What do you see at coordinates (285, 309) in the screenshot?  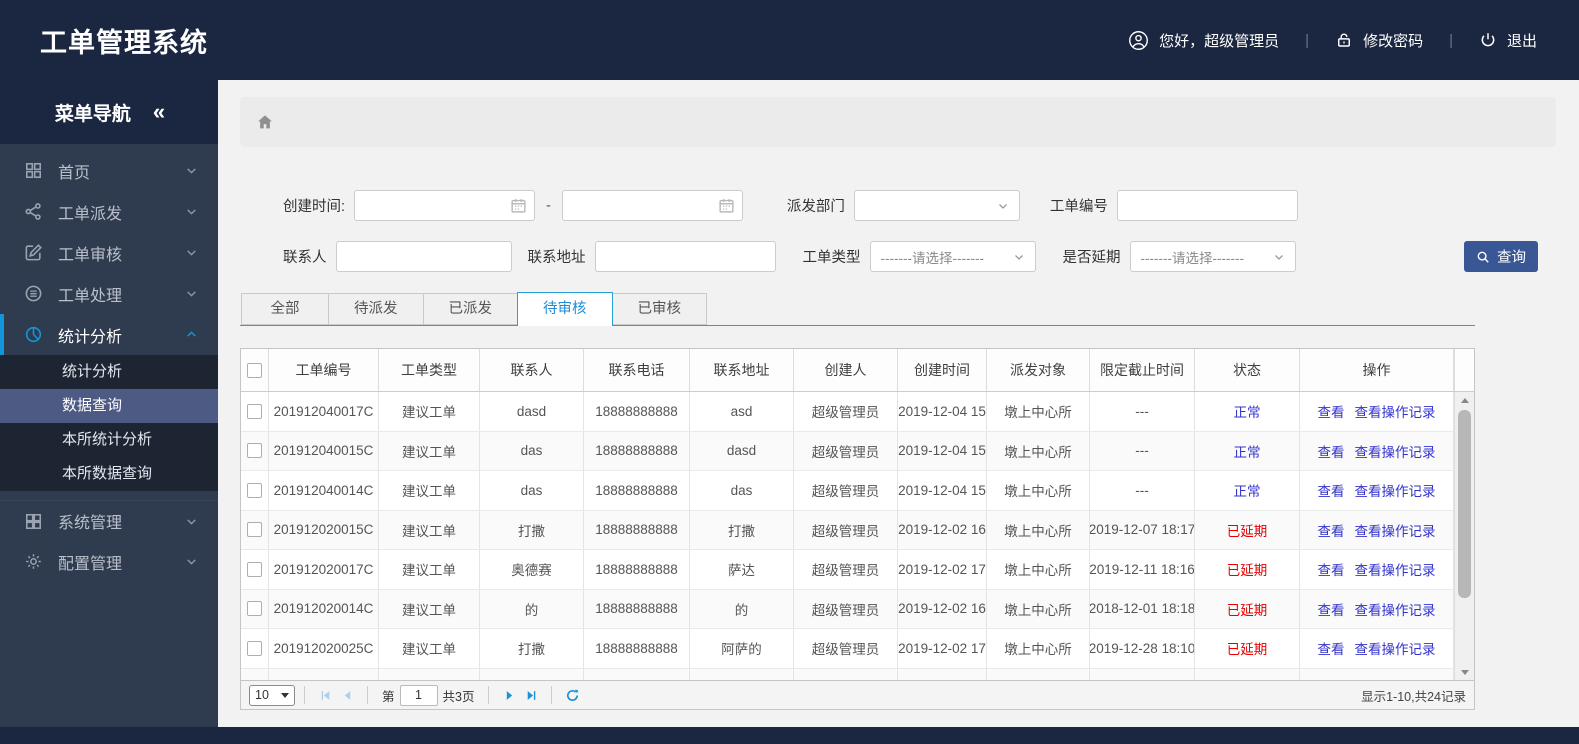 I see `tab-0: 全部` at bounding box center [285, 309].